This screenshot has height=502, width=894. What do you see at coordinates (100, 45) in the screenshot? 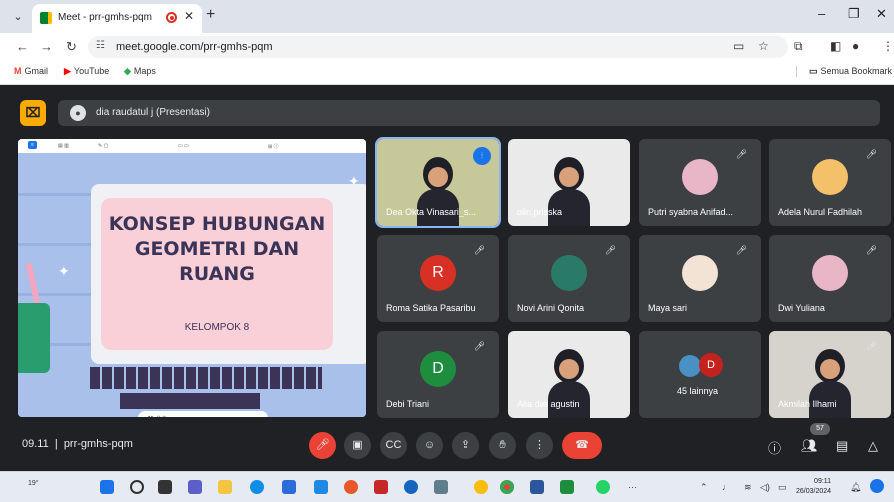
I see `site-info-icon: ☷` at bounding box center [100, 45].